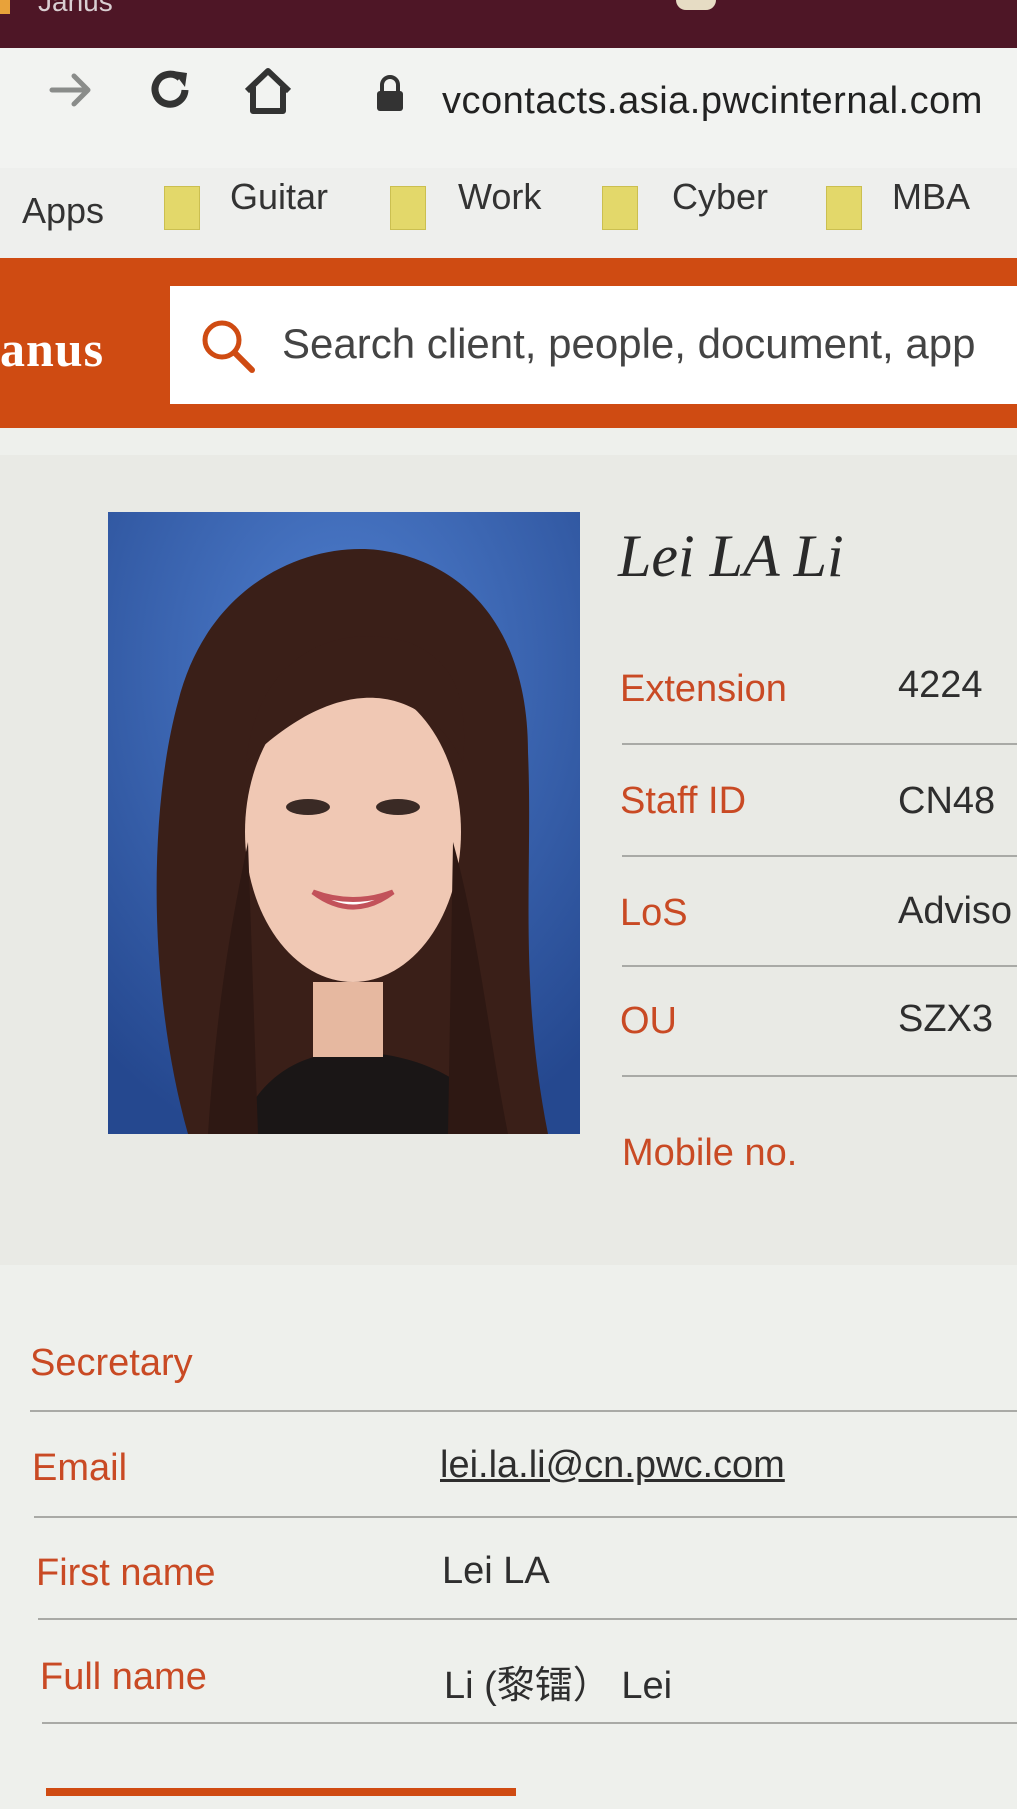  I want to click on search-icon, so click(228, 348).